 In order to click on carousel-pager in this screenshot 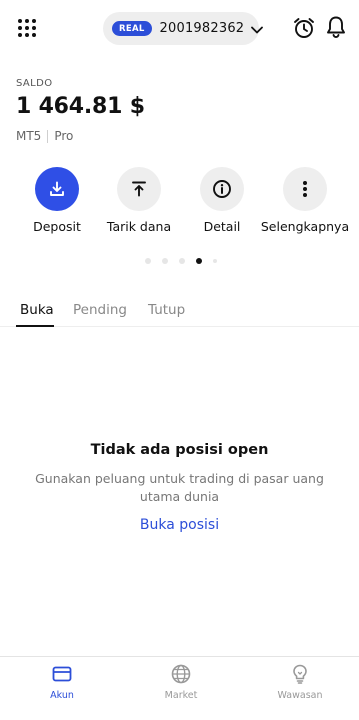, I will do `click(186, 261)`.